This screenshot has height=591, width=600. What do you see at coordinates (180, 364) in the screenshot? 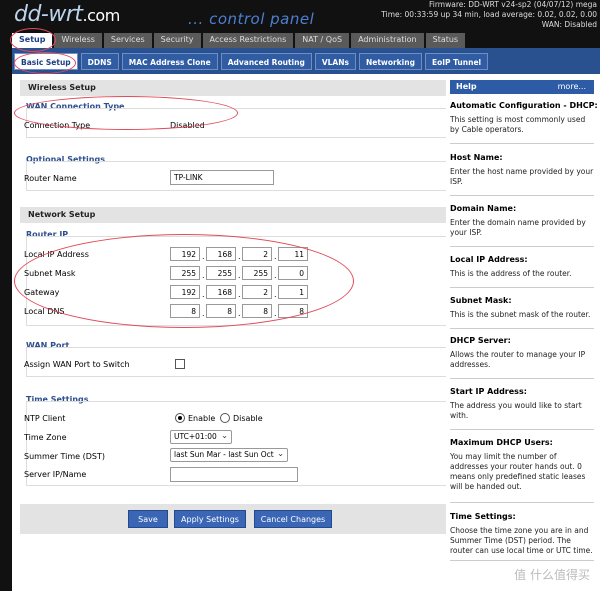
I see `assign-wan-checkbox` at bounding box center [180, 364].